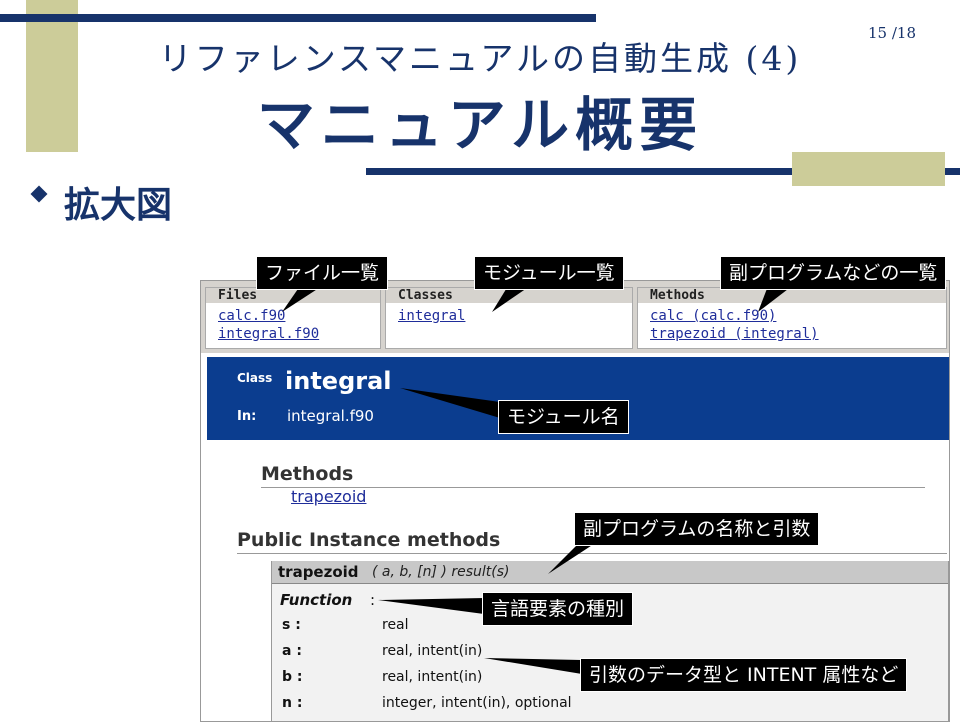 This screenshot has height=722, width=960. Describe the element at coordinates (833, 273) in the screenshot. I see `callout-subprogram-list: 副プログラムなどの一覧` at that location.